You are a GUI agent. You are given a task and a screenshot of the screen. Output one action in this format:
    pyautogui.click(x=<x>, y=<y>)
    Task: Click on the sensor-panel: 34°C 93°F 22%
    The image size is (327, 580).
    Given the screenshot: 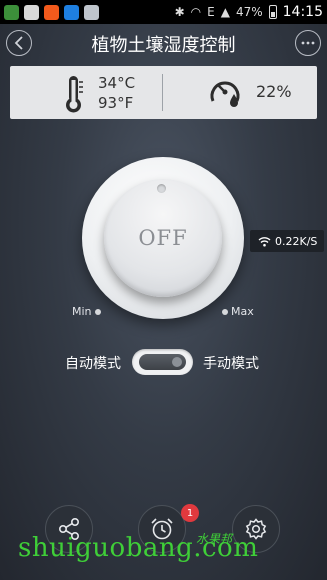 What is the action you would take?
    pyautogui.click(x=163, y=92)
    